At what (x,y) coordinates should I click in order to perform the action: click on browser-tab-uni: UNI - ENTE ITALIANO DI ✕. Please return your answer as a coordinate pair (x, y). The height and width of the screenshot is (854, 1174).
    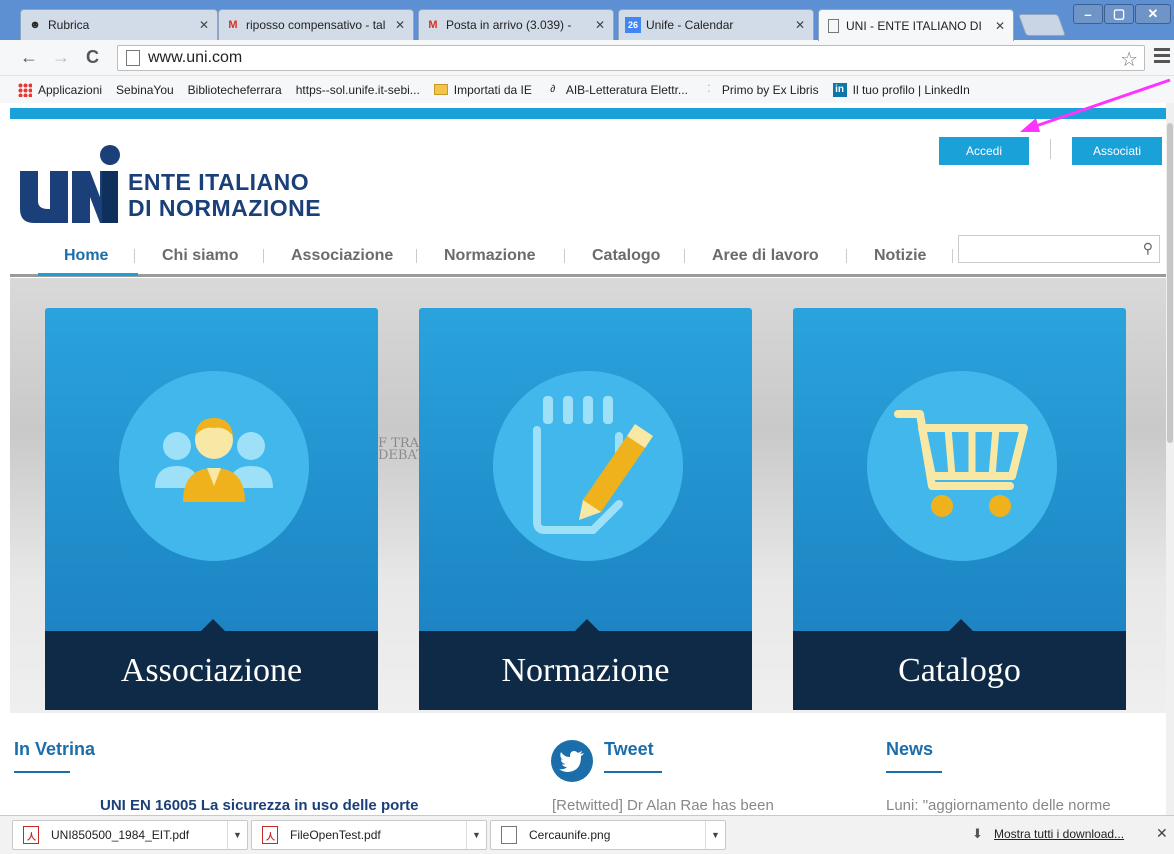
    Looking at the image, I should click on (916, 25).